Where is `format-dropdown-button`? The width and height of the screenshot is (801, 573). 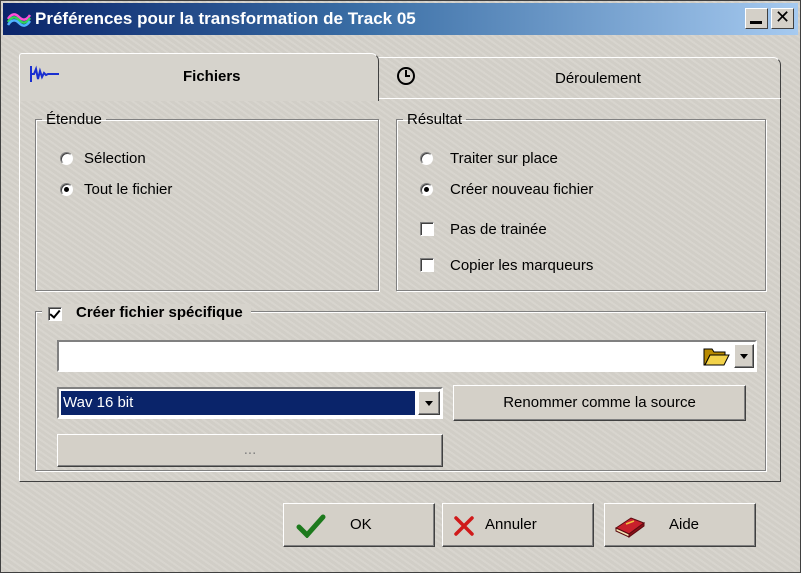
format-dropdown-button is located at coordinates (429, 403).